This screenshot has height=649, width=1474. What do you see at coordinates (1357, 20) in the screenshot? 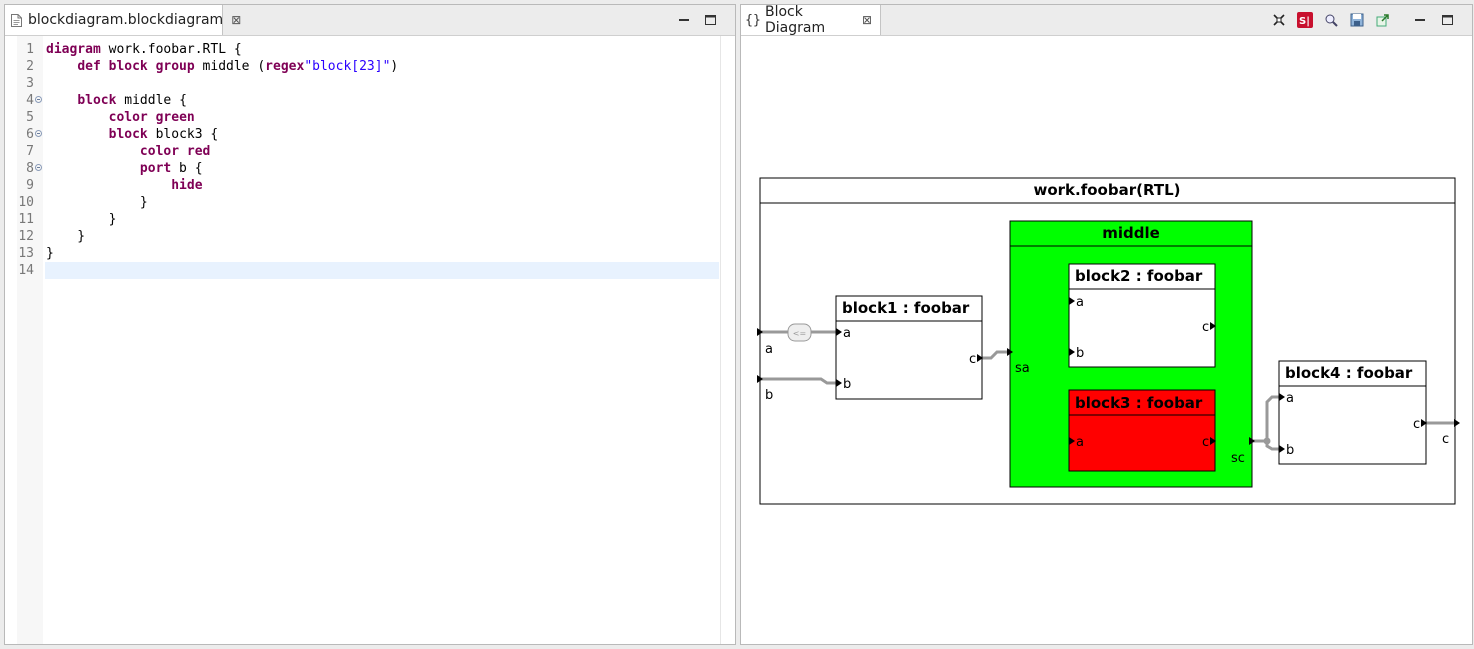
I see `save-image-icon` at bounding box center [1357, 20].